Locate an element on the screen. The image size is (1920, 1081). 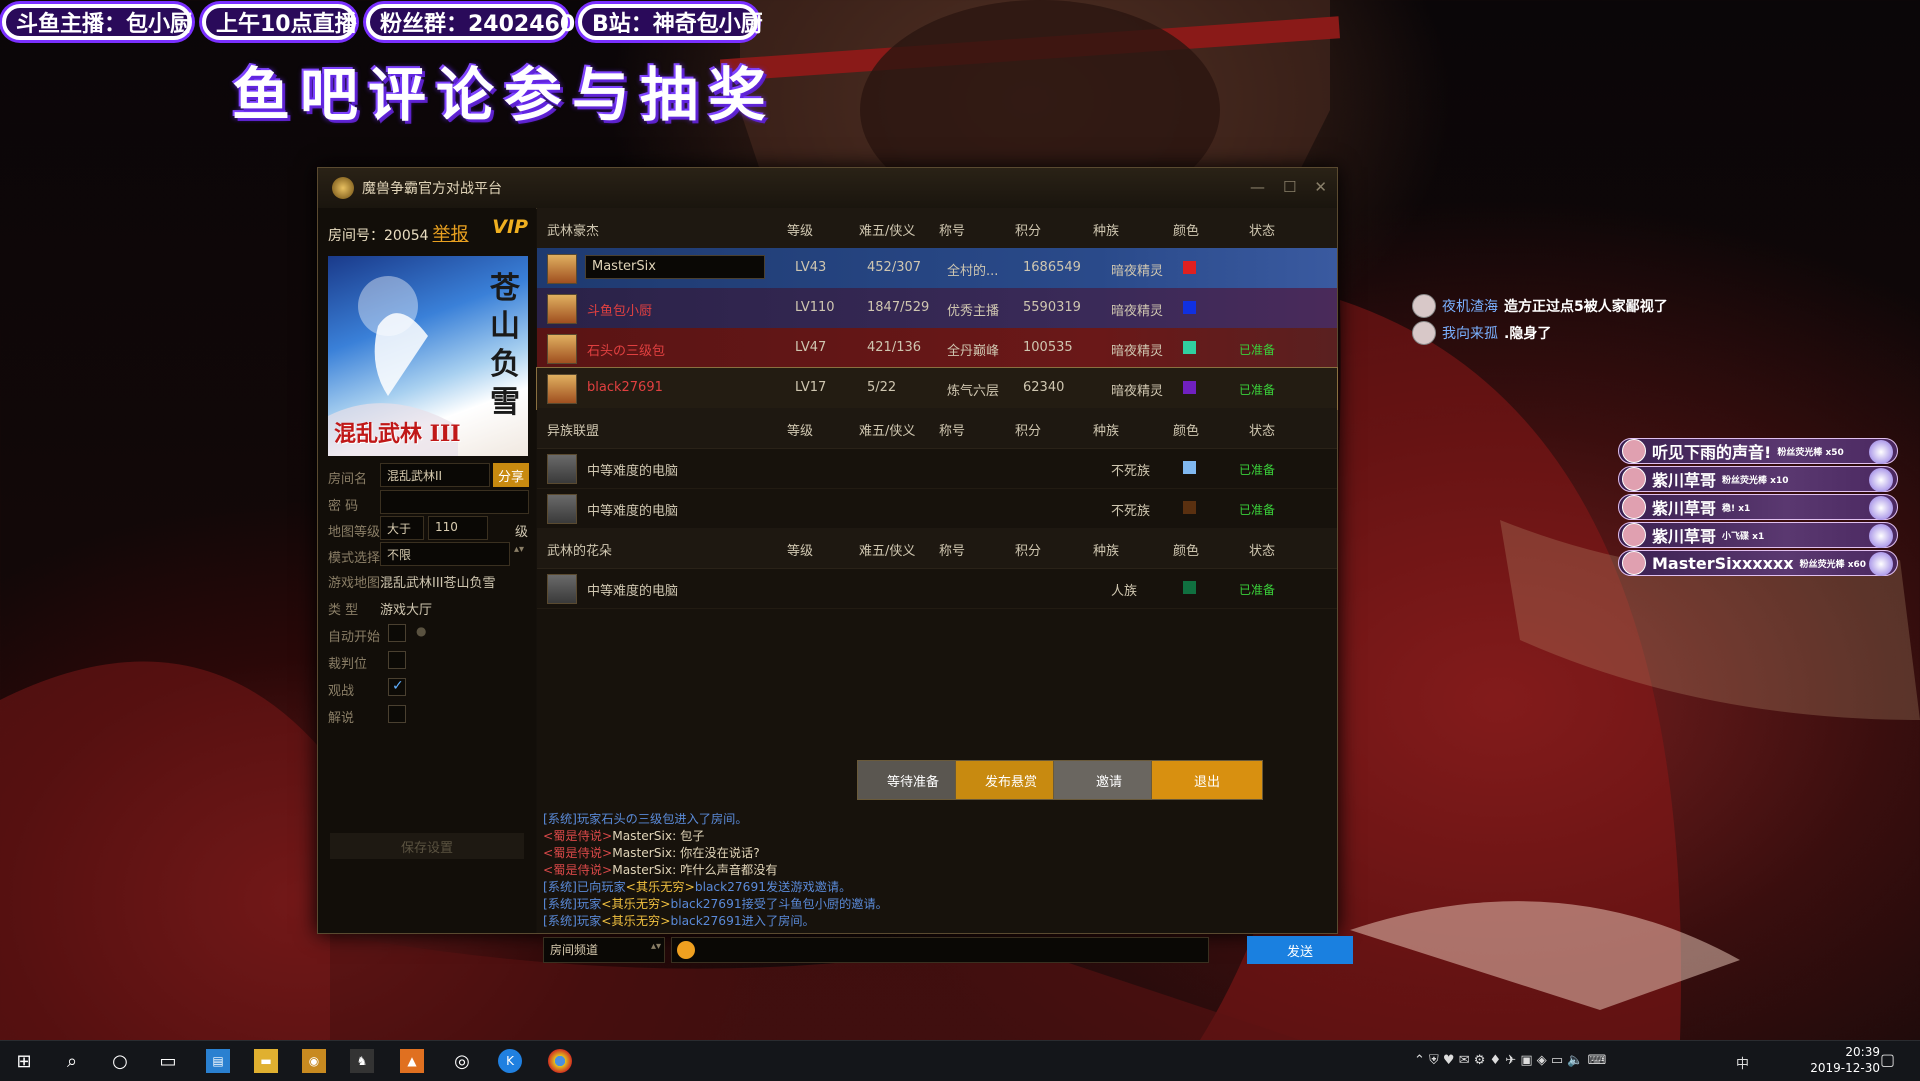
task-view-icon: ▭ is located at coordinates (168, 1061).